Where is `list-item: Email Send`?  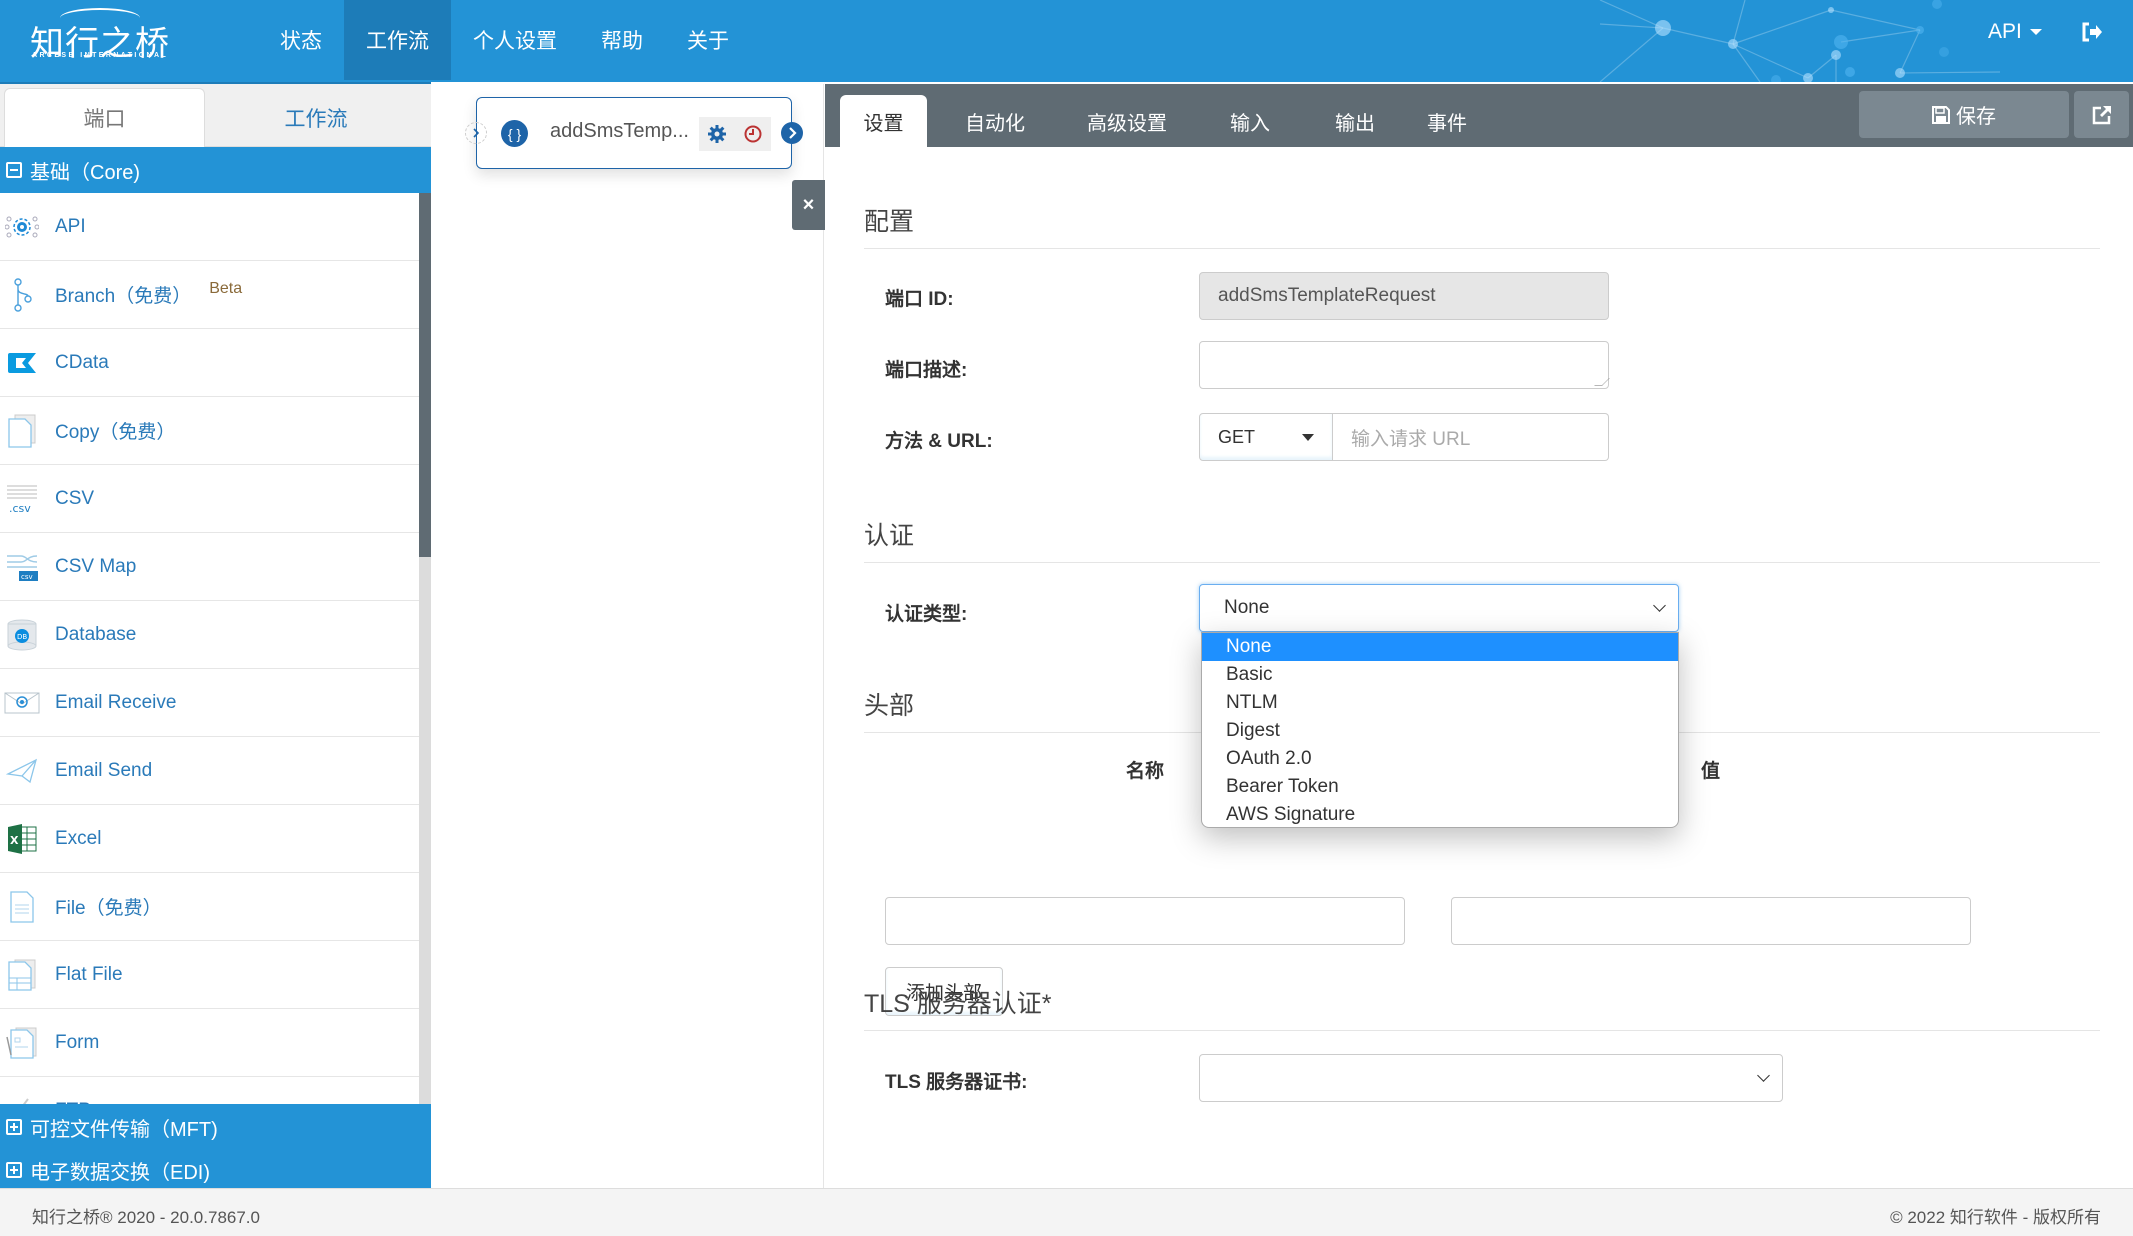 list-item: Email Send is located at coordinates (209, 771).